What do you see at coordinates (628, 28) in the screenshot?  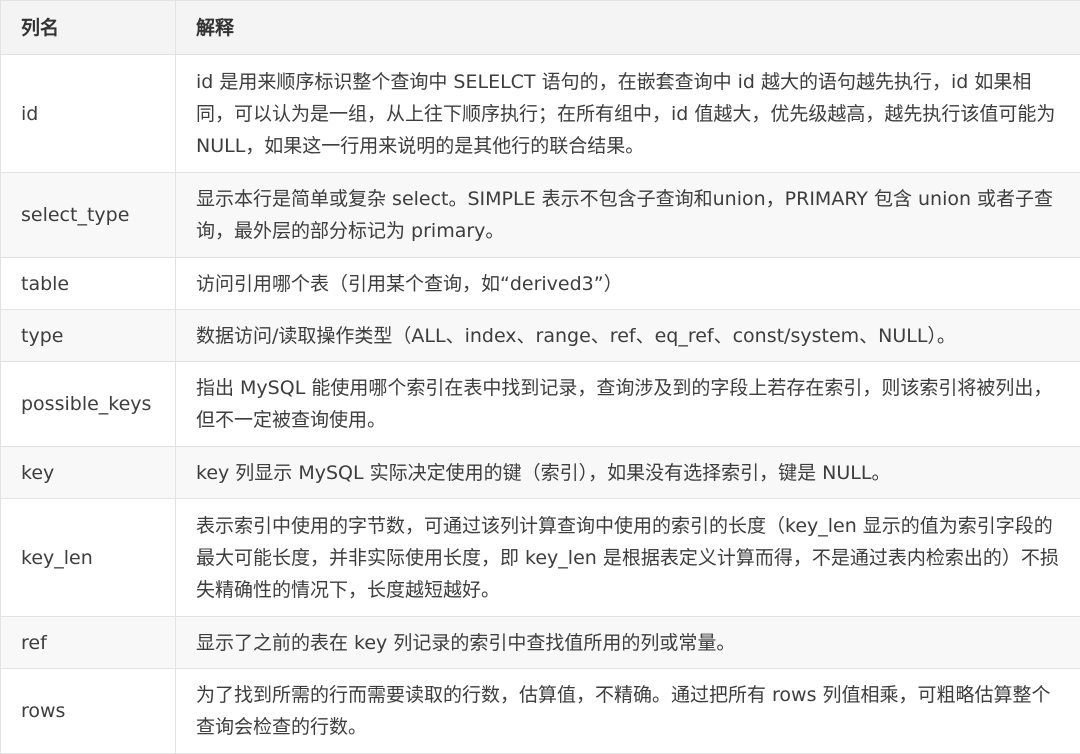 I see `header-explanation: 解释` at bounding box center [628, 28].